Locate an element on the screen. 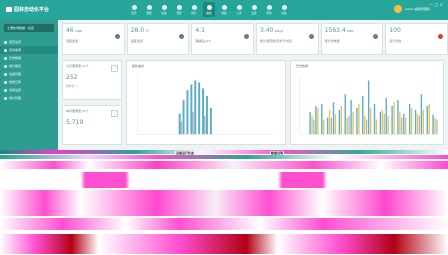 Image resolution: width=448 pixels, height=255 pixels. nav-10-icon is located at coordinates (269, 7).